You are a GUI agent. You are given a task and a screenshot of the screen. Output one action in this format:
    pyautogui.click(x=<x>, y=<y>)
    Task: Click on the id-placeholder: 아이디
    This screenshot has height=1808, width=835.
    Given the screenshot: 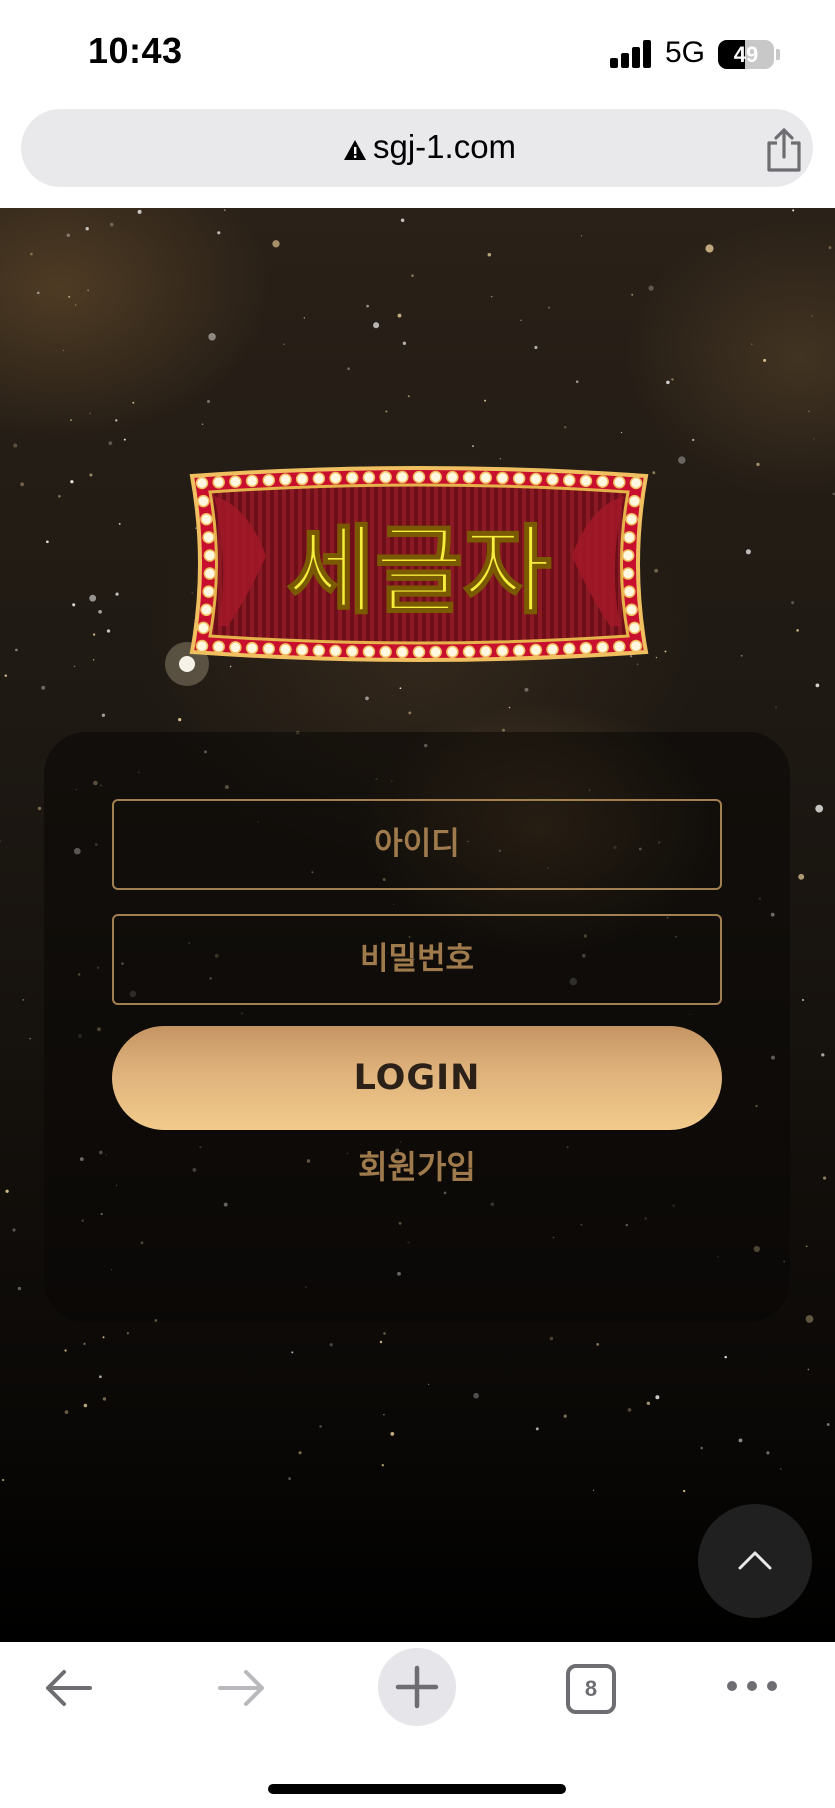 What is the action you would take?
    pyautogui.click(x=417, y=844)
    